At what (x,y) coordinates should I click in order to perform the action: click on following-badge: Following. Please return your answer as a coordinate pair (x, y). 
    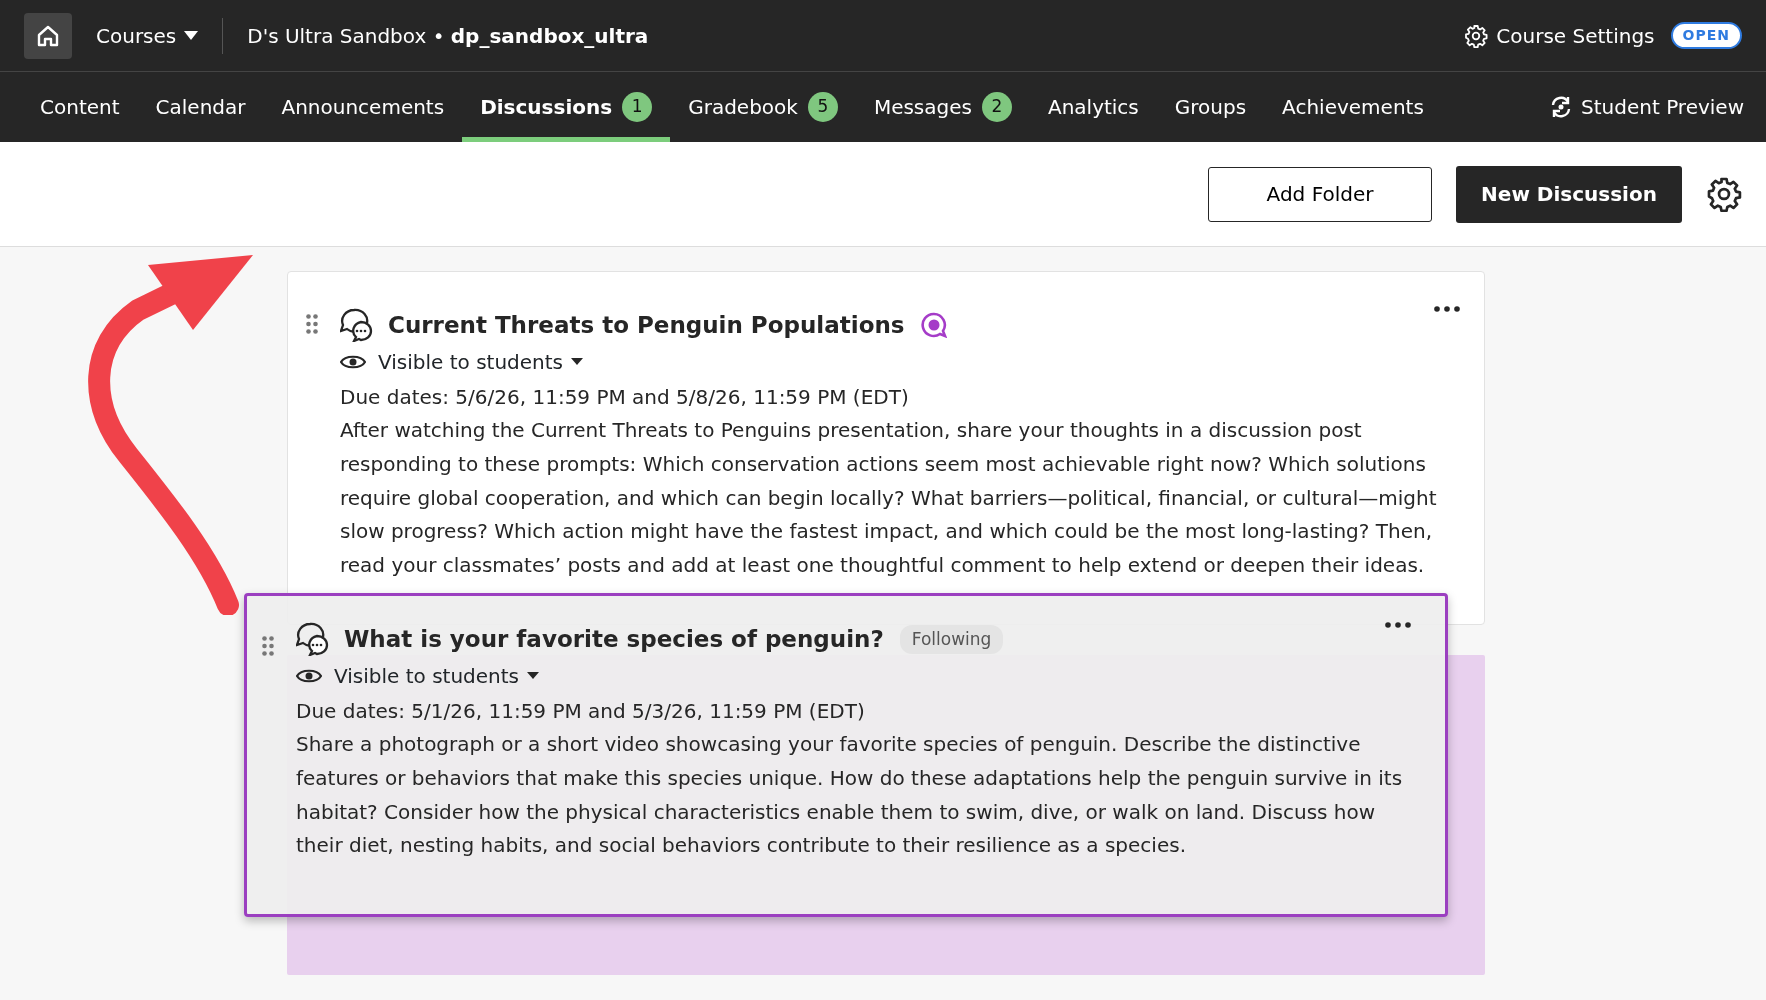
    Looking at the image, I should click on (951, 639).